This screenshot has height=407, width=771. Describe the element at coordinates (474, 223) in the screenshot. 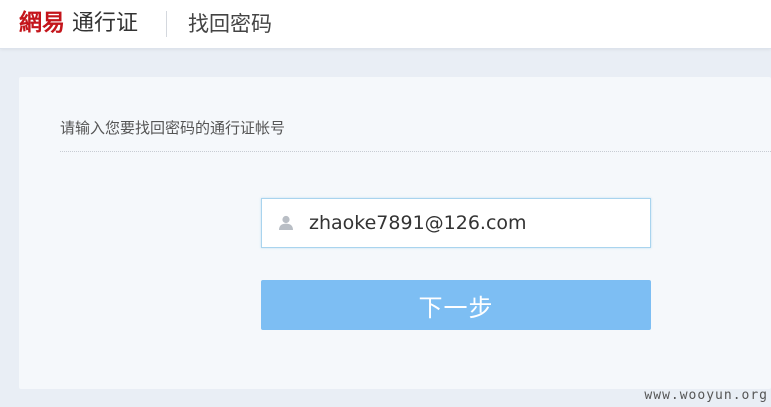

I see `account-input` at that location.